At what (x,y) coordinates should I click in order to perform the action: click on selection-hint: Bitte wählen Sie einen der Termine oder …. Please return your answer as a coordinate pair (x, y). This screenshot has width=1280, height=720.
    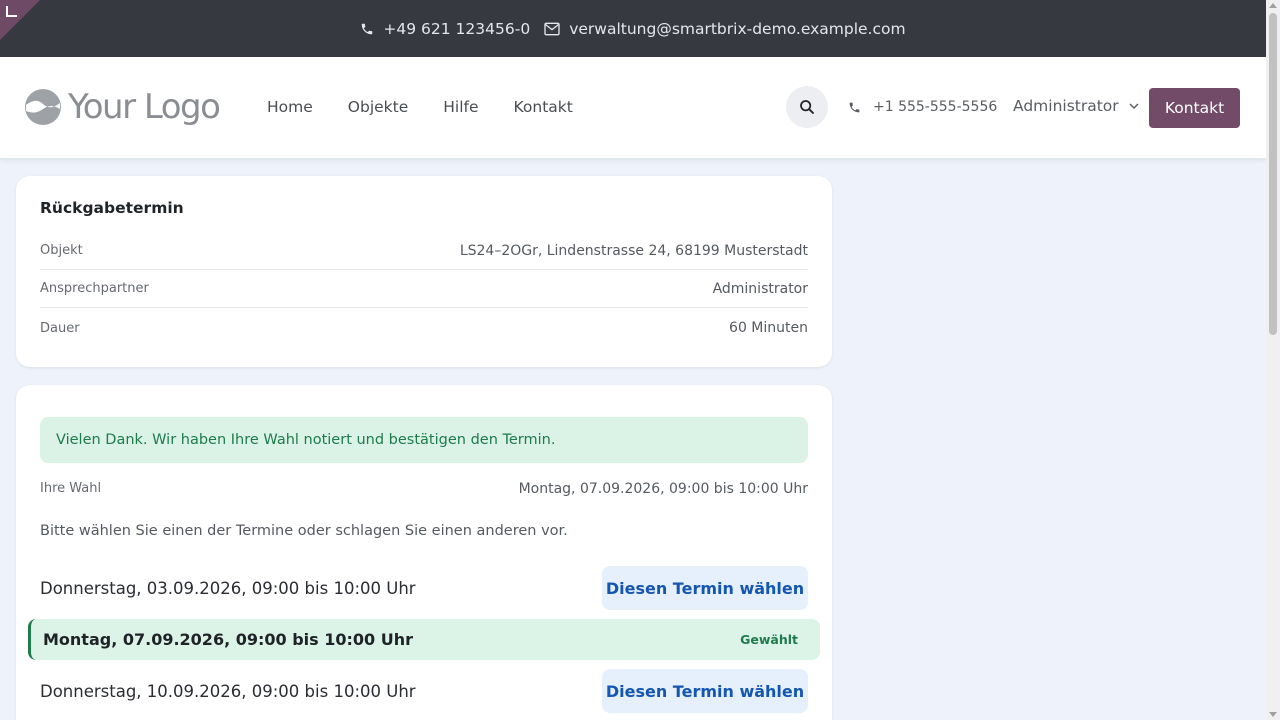
    Looking at the image, I should click on (304, 531).